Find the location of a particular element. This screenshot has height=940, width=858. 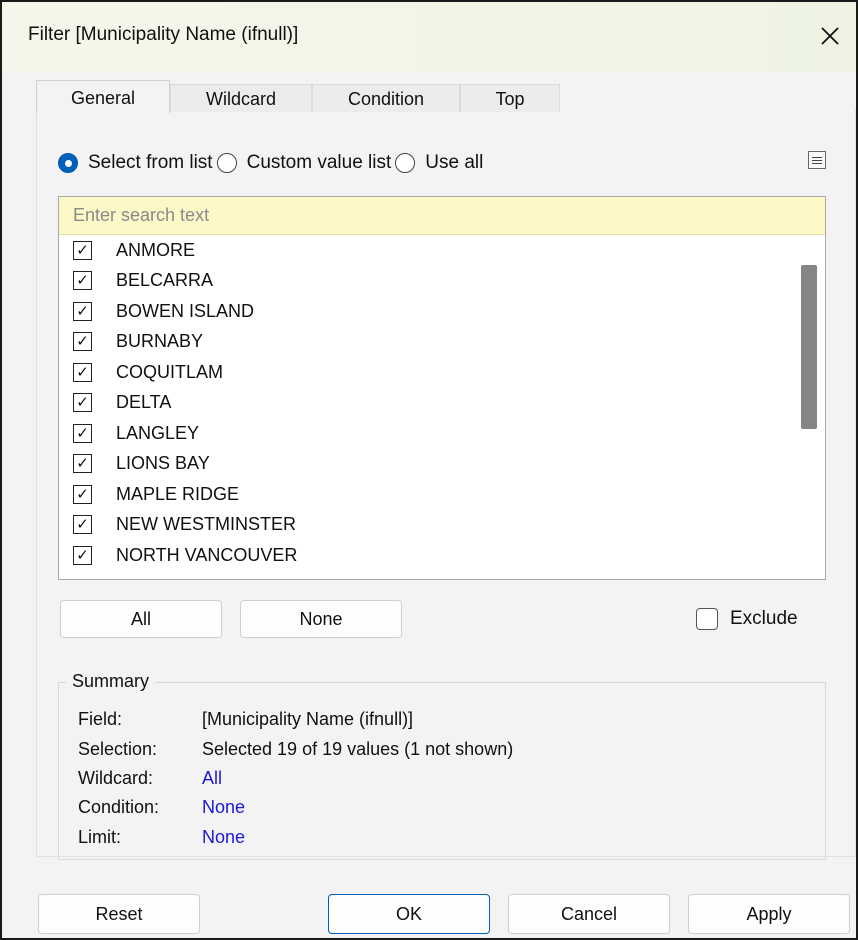

list-item: ✓ LIONS BAY is located at coordinates (424, 464).